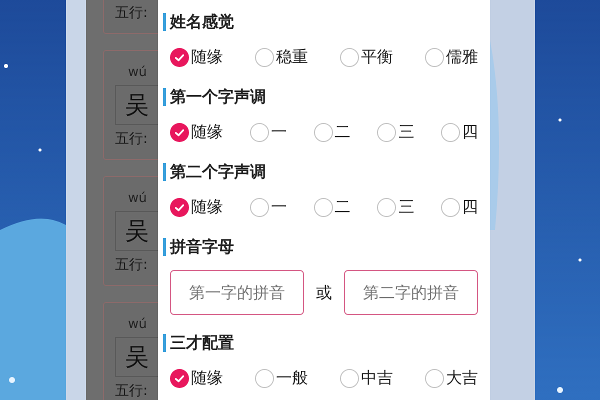 Image resolution: width=600 pixels, height=400 pixels. I want to click on section-title: 三才配置, so click(202, 343).